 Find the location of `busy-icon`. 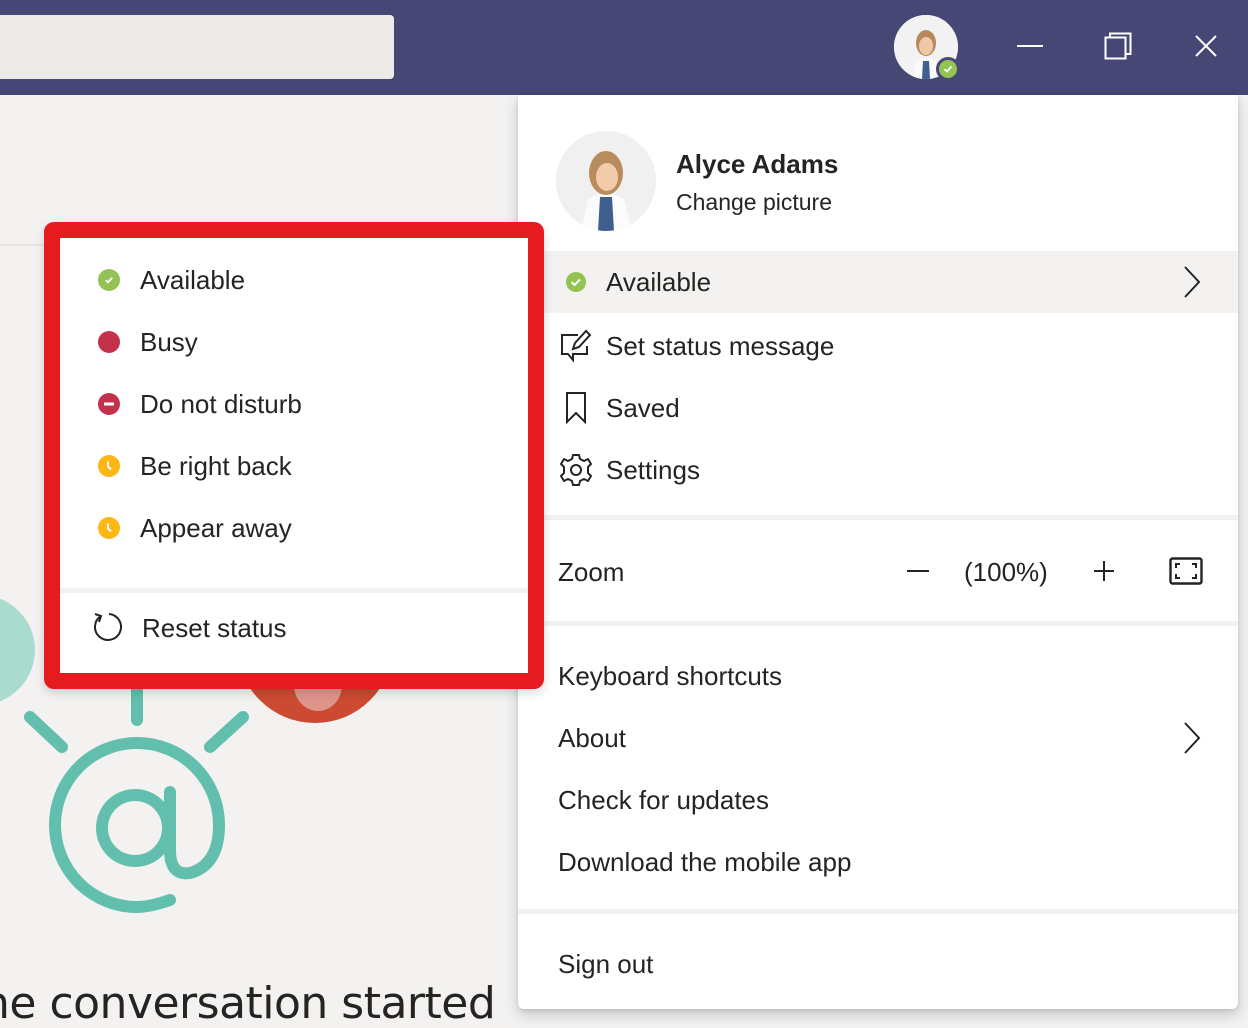

busy-icon is located at coordinates (109, 342).